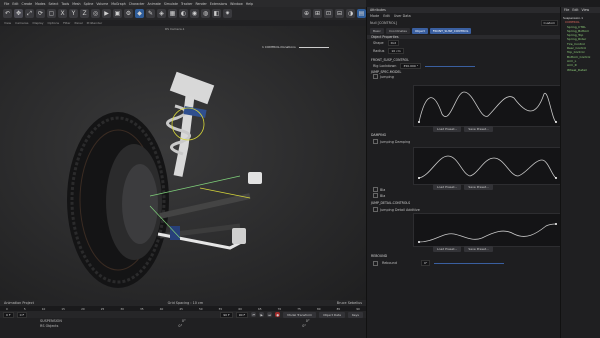  What do you see at coordinates (270, 314) in the screenshot?
I see `forward-icon: ⏭` at bounding box center [270, 314].